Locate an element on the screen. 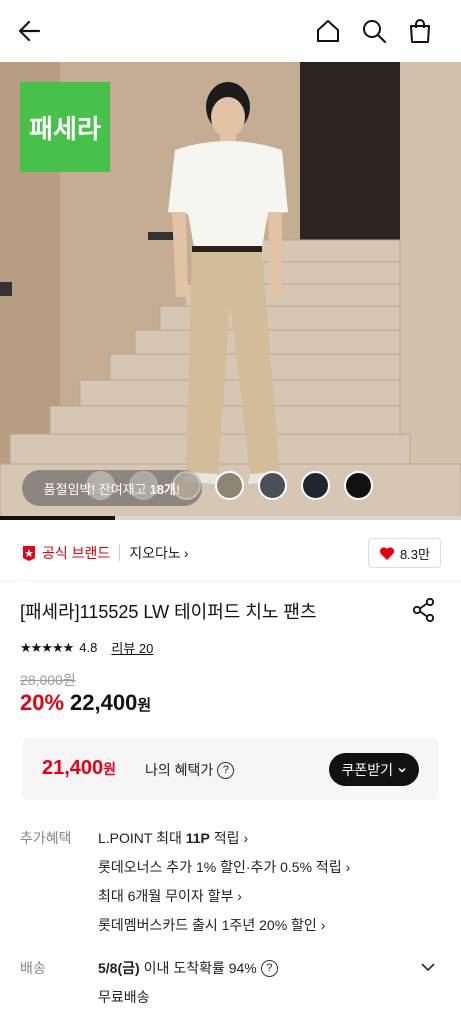 The width and height of the screenshot is (461, 1024). color-swatch-white is located at coordinates (100, 485).